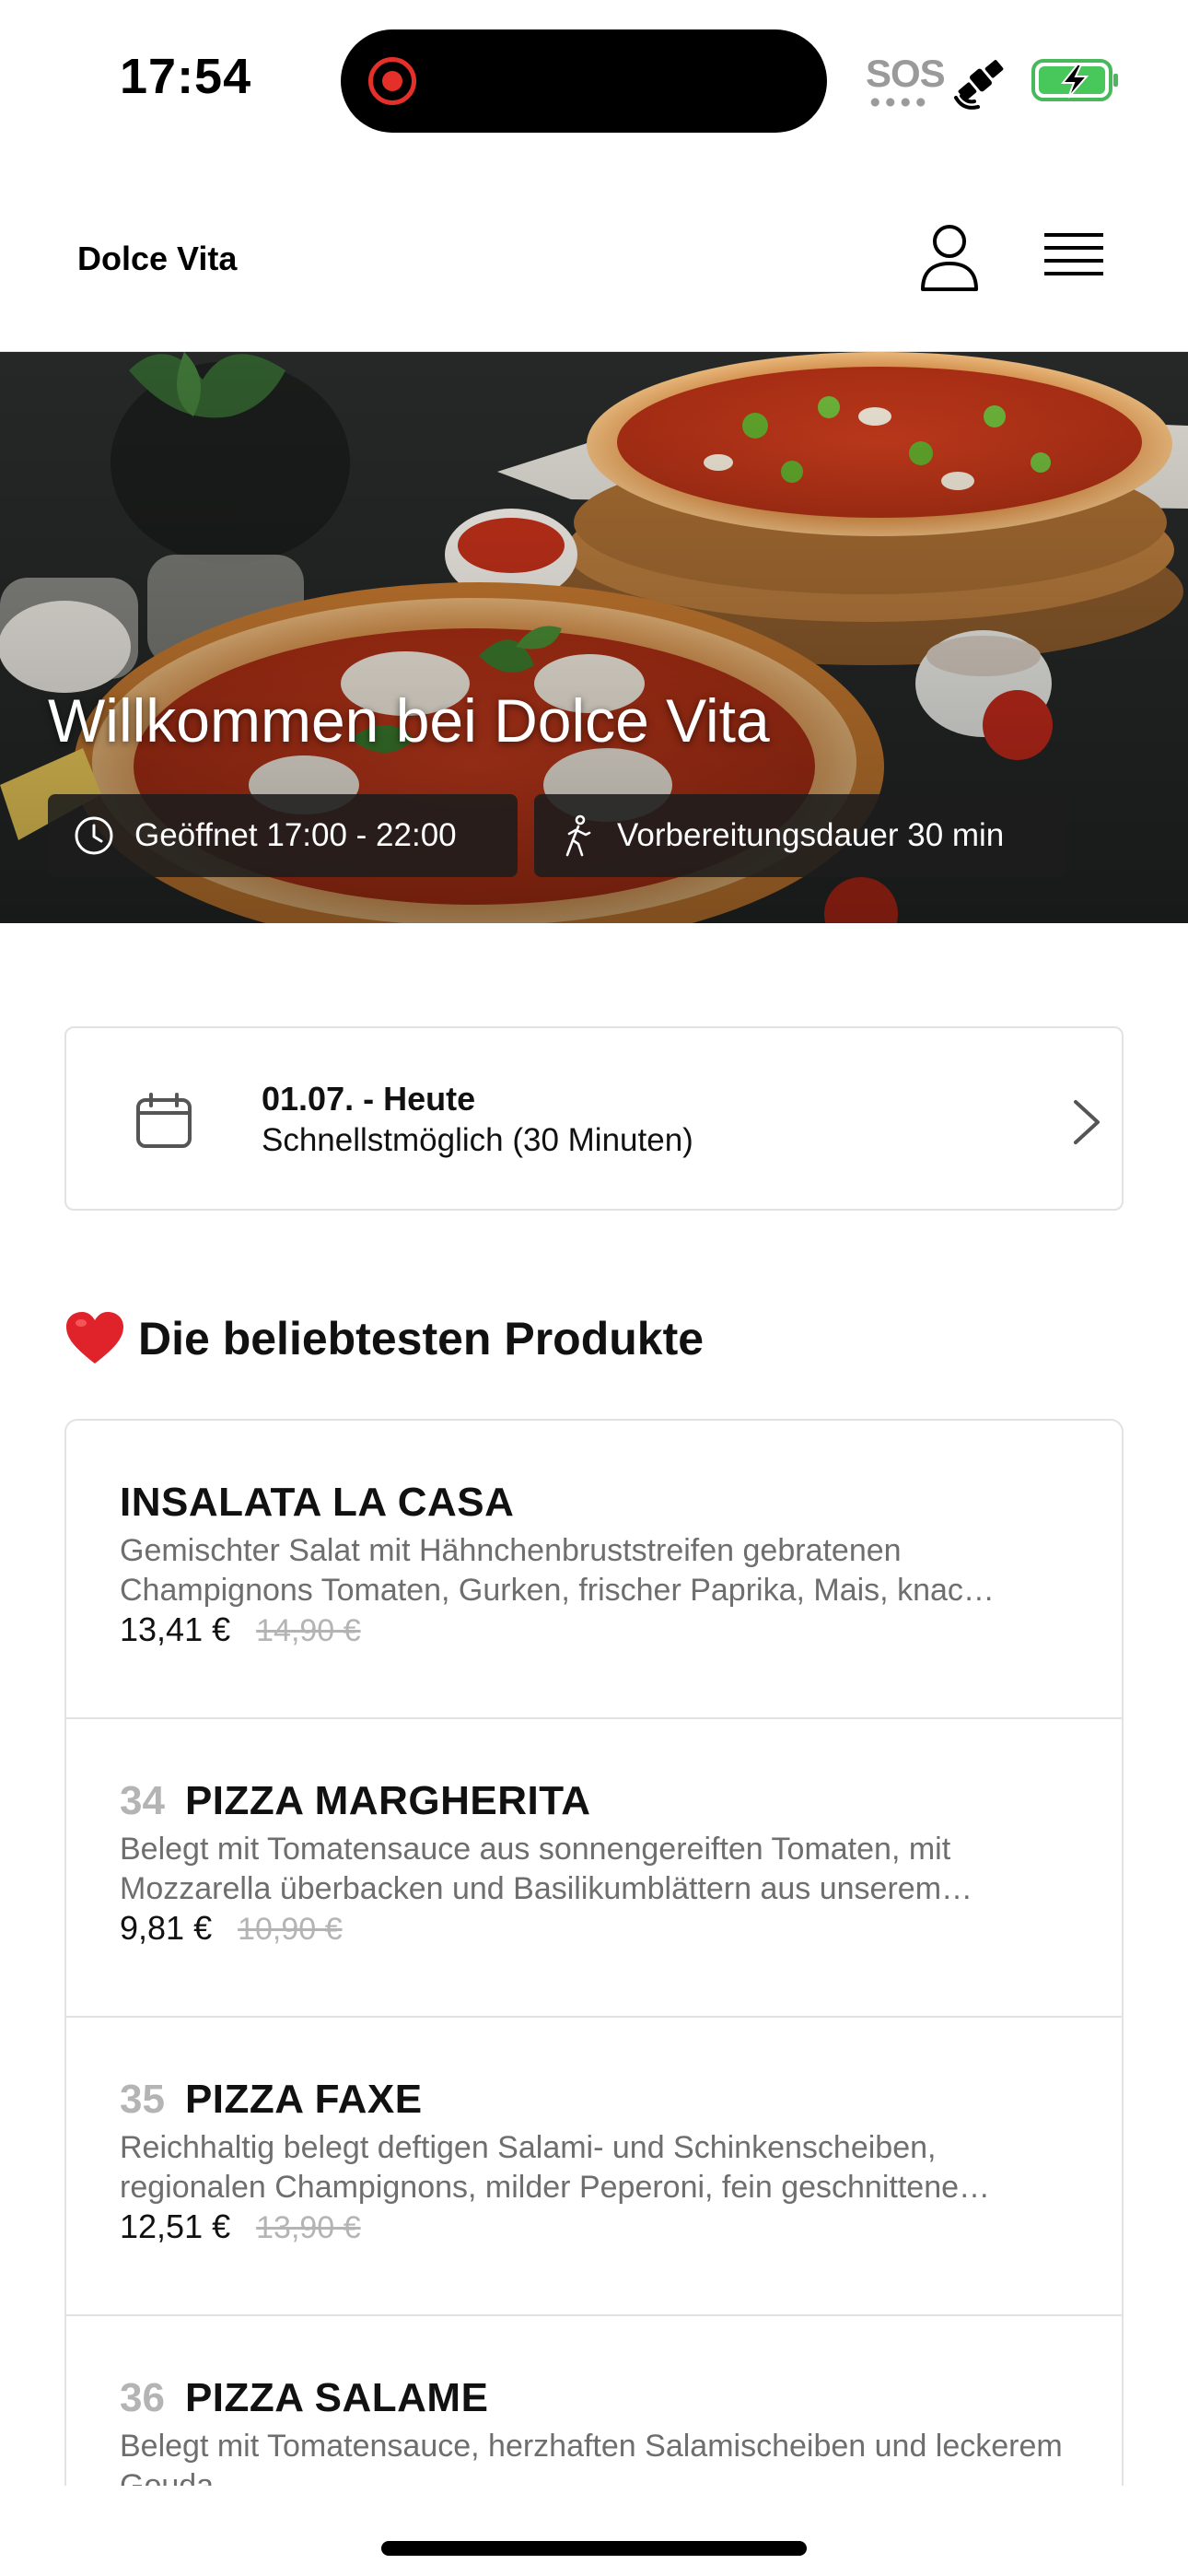 The height and width of the screenshot is (2576, 1188). What do you see at coordinates (595, 1629) in the screenshot?
I see `price-row: 13,41 € 14,90 €` at bounding box center [595, 1629].